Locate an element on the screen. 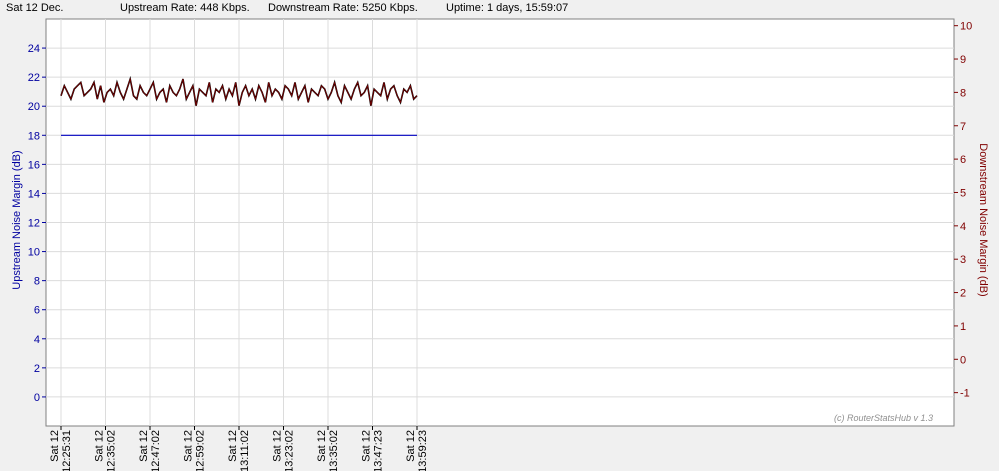  y-left-tick-label: 10 is located at coordinates (34, 253).